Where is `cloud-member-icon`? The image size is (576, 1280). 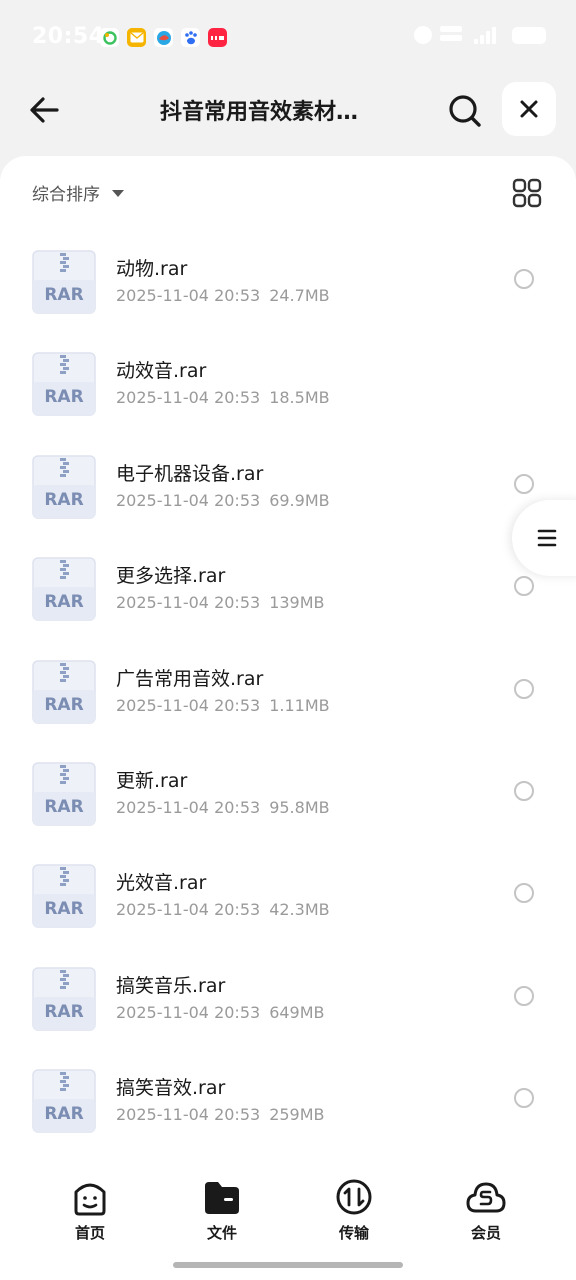 cloud-member-icon is located at coordinates (486, 1197).